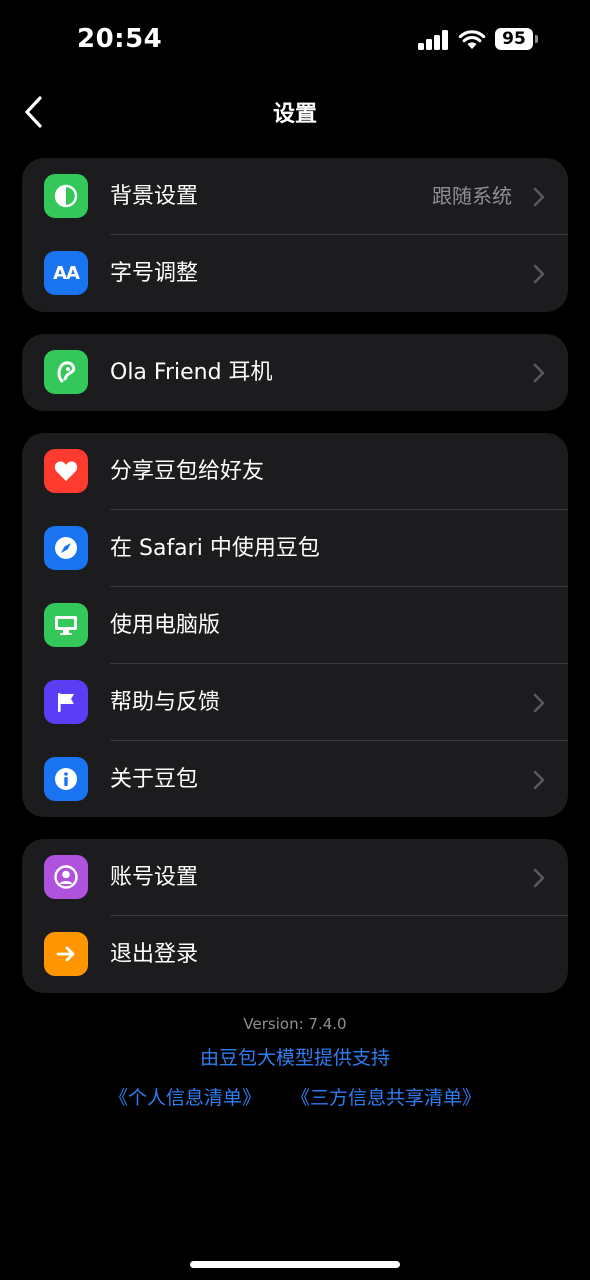 The image size is (590, 1280). What do you see at coordinates (215, 548) in the screenshot?
I see `safari-label: 在 Safari 中使用豆包` at bounding box center [215, 548].